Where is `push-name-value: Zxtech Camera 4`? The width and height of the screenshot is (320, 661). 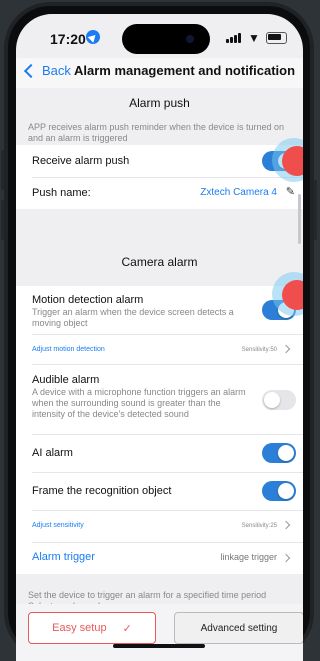 push-name-value: Zxtech Camera 4 is located at coordinates (238, 192).